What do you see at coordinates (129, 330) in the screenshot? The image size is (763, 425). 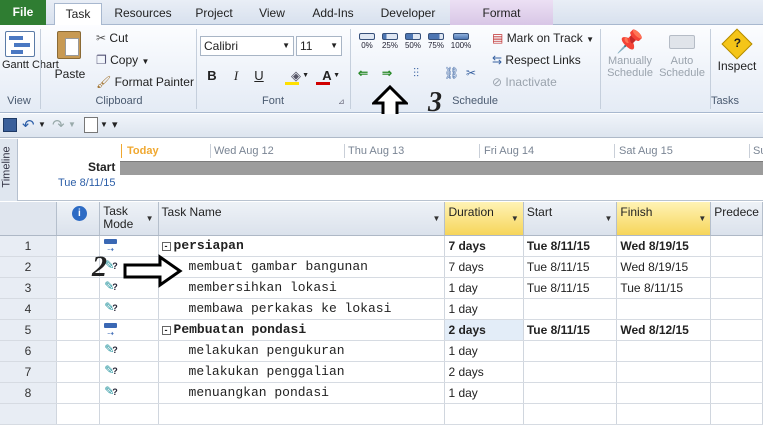 I see `task-mode-cell: ⇢` at bounding box center [129, 330].